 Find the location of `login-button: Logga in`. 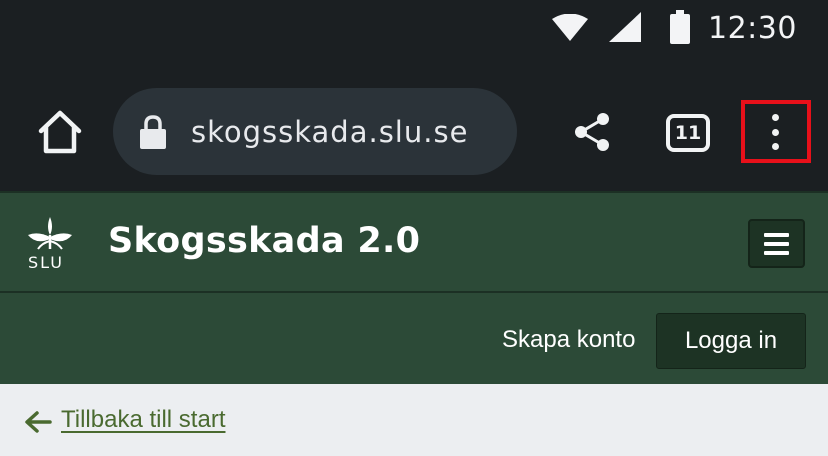

login-button: Logga in is located at coordinates (731, 341).